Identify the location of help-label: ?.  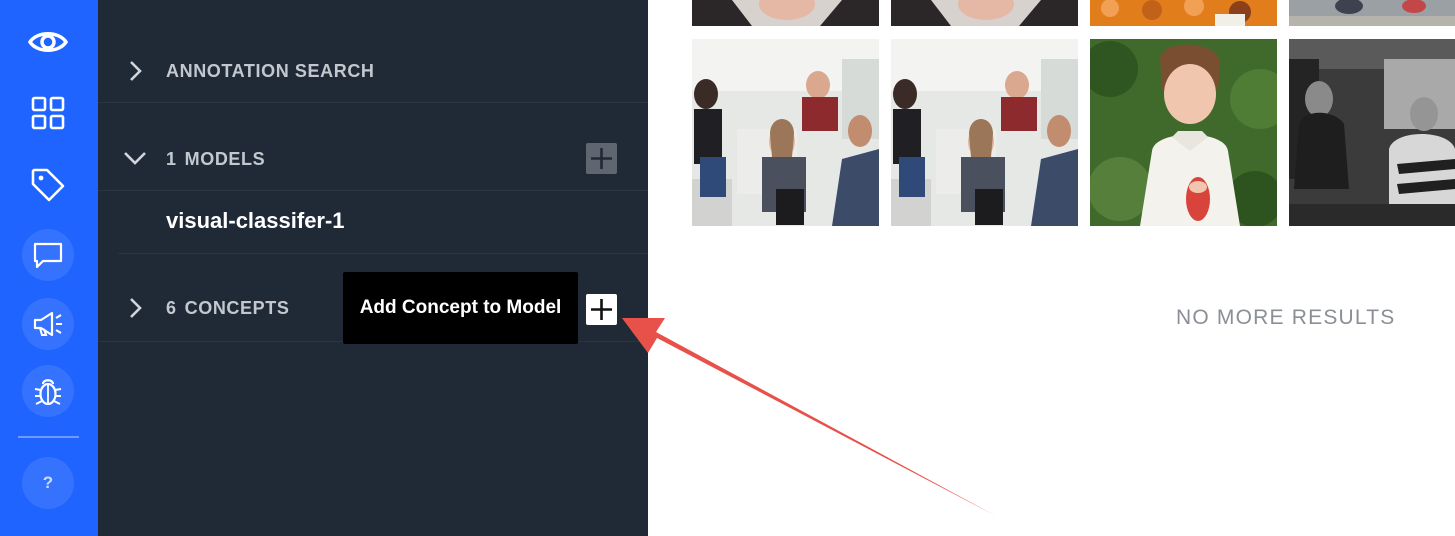
(48, 482).